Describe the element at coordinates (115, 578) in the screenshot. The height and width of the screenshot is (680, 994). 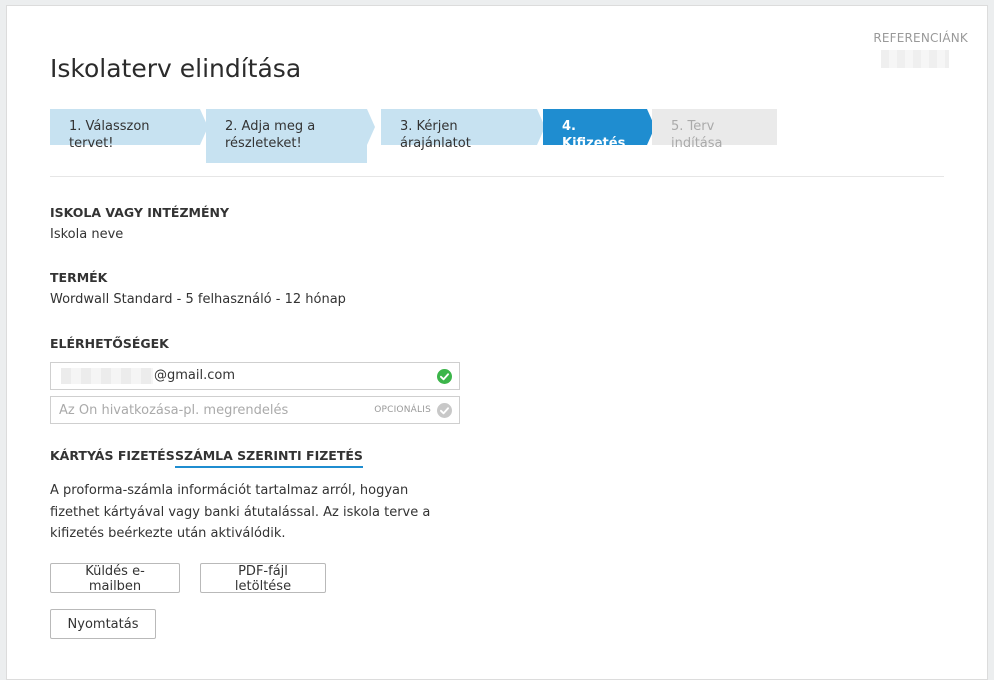
I see `send-email-button: Küldés e-mailben` at that location.